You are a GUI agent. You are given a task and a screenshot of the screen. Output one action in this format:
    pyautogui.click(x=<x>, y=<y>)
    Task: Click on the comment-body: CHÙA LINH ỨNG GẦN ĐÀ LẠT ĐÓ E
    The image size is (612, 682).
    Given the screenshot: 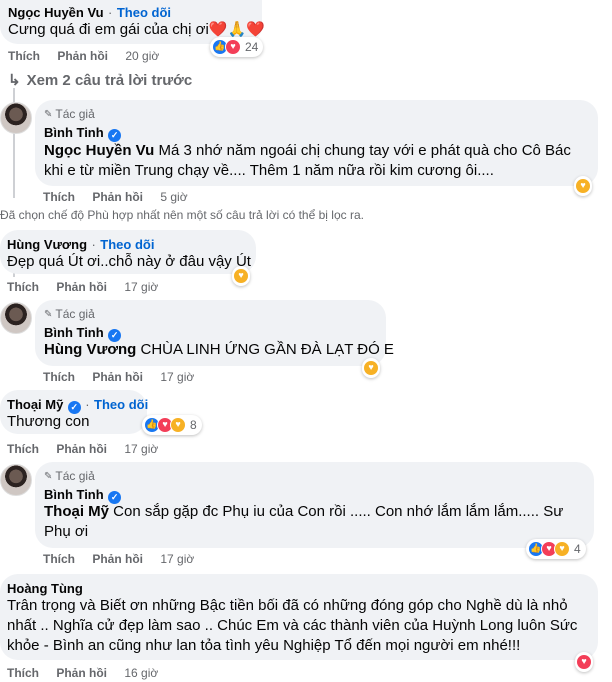 What is the action you would take?
    pyautogui.click(x=265, y=349)
    